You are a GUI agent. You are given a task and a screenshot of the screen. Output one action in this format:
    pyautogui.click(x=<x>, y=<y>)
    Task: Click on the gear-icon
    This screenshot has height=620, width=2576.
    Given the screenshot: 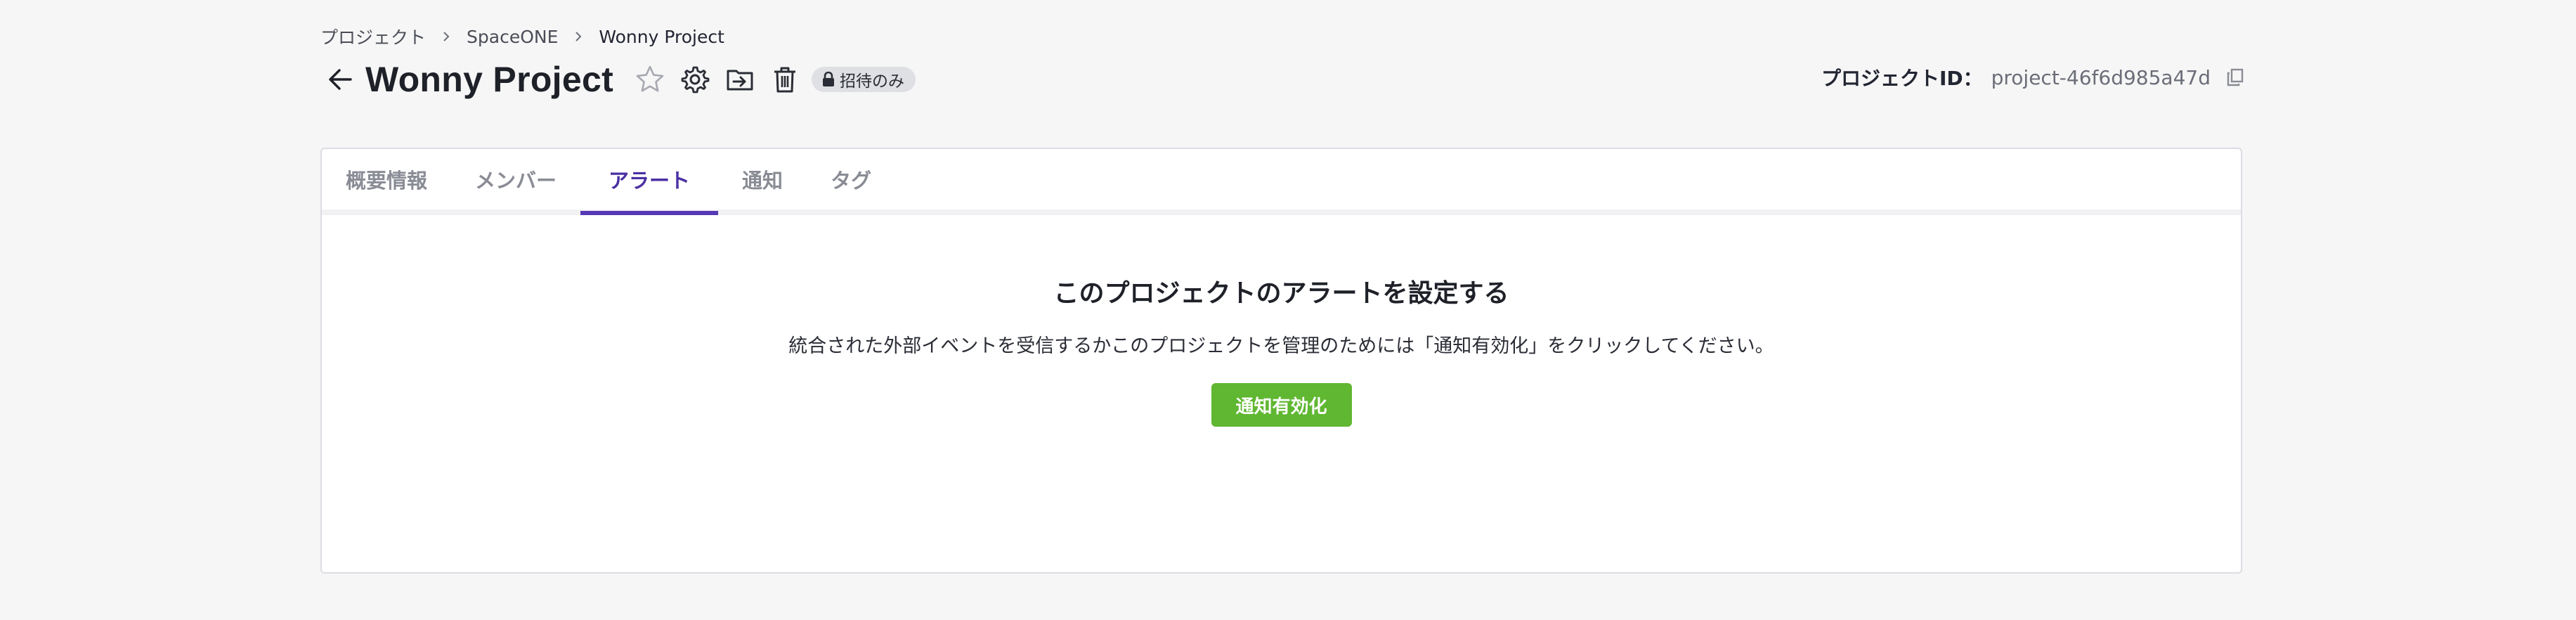 What is the action you would take?
    pyautogui.click(x=695, y=79)
    